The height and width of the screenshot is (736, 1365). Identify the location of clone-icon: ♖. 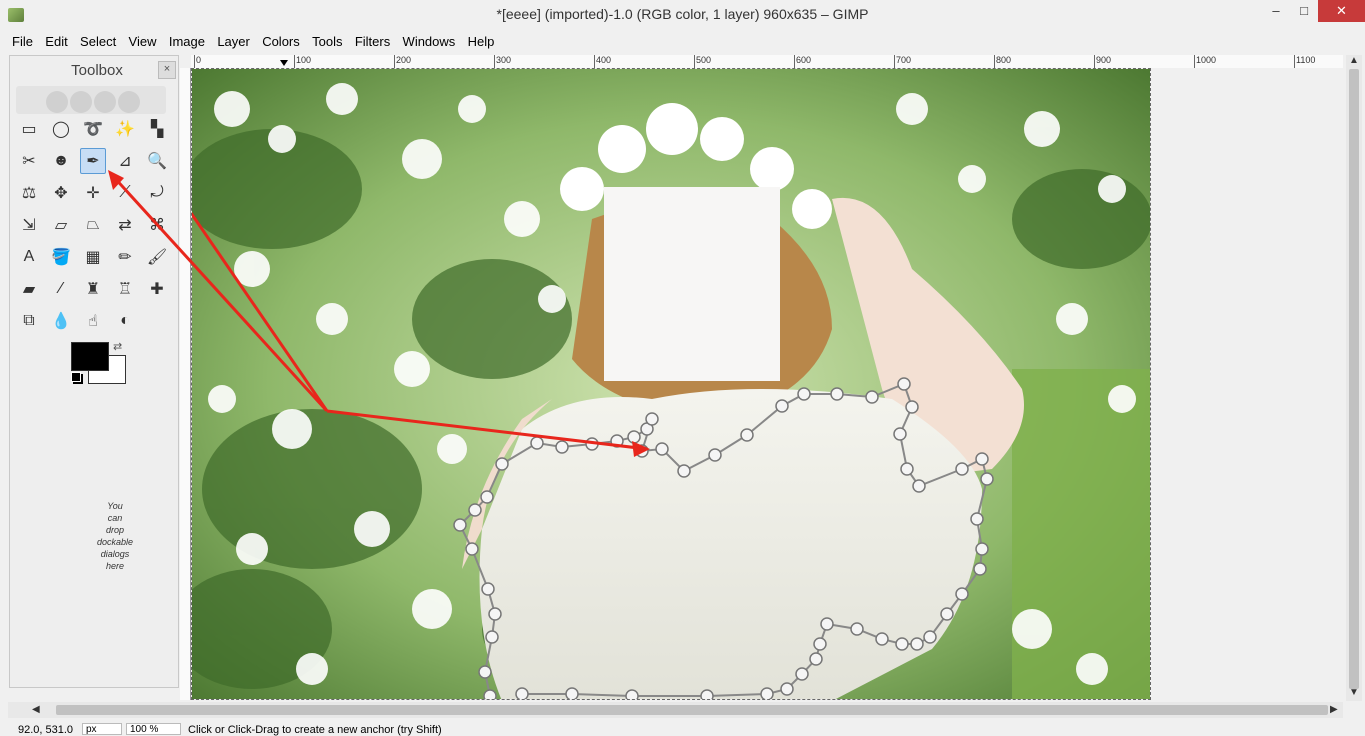
(125, 289).